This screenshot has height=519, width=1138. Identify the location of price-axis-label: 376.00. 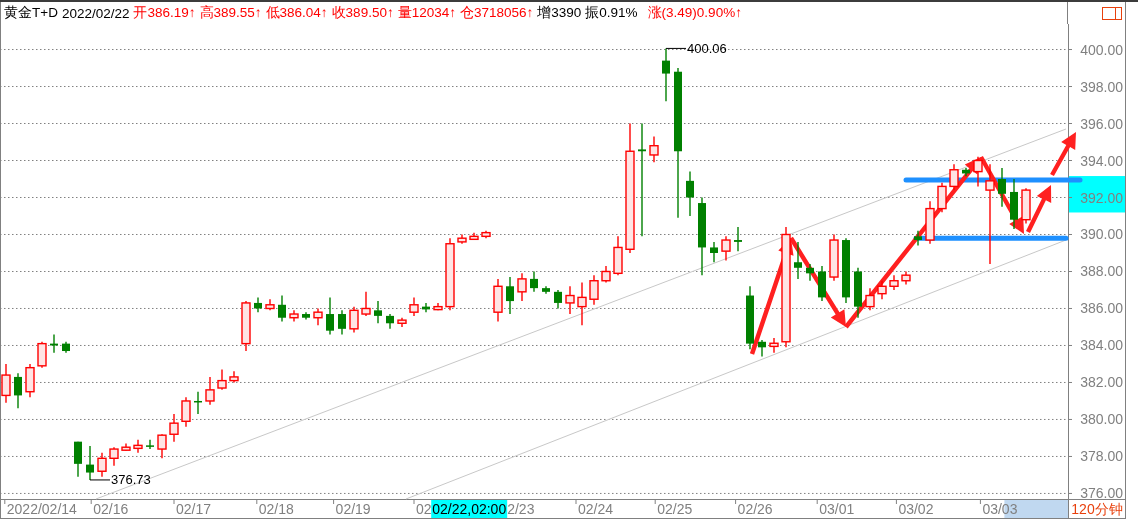
(1101, 493).